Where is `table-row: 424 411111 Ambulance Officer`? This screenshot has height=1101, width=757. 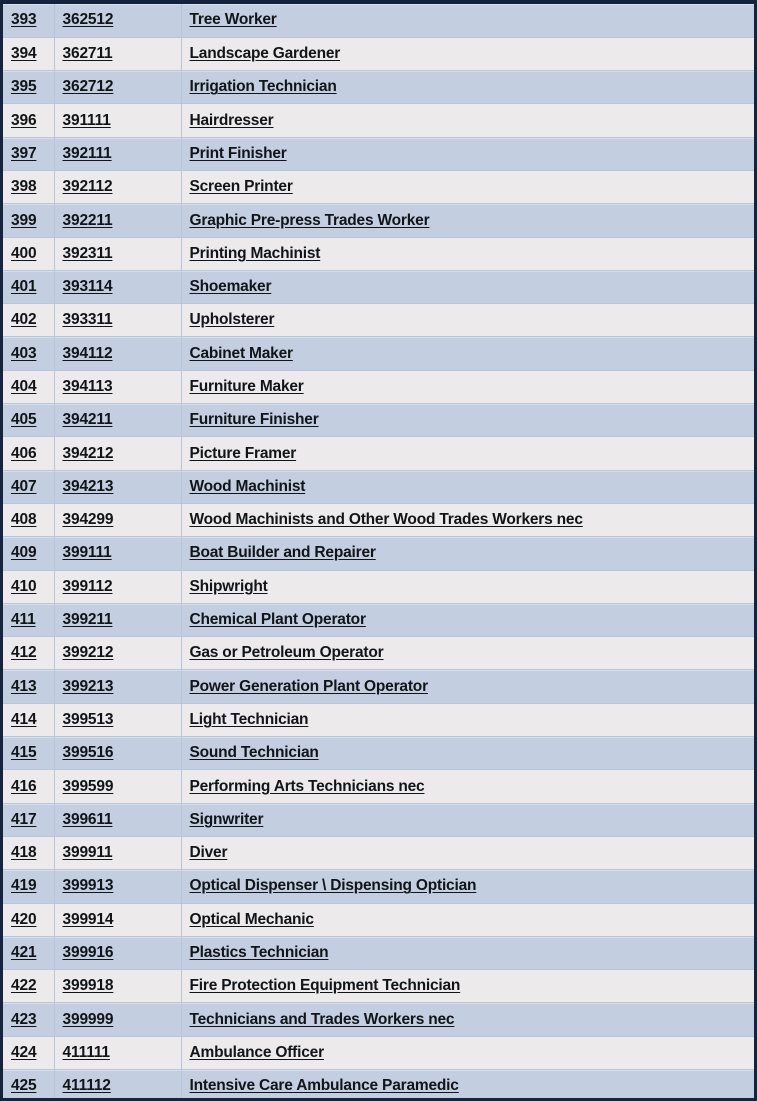 table-row: 424 411111 Ambulance Officer is located at coordinates (378, 1053).